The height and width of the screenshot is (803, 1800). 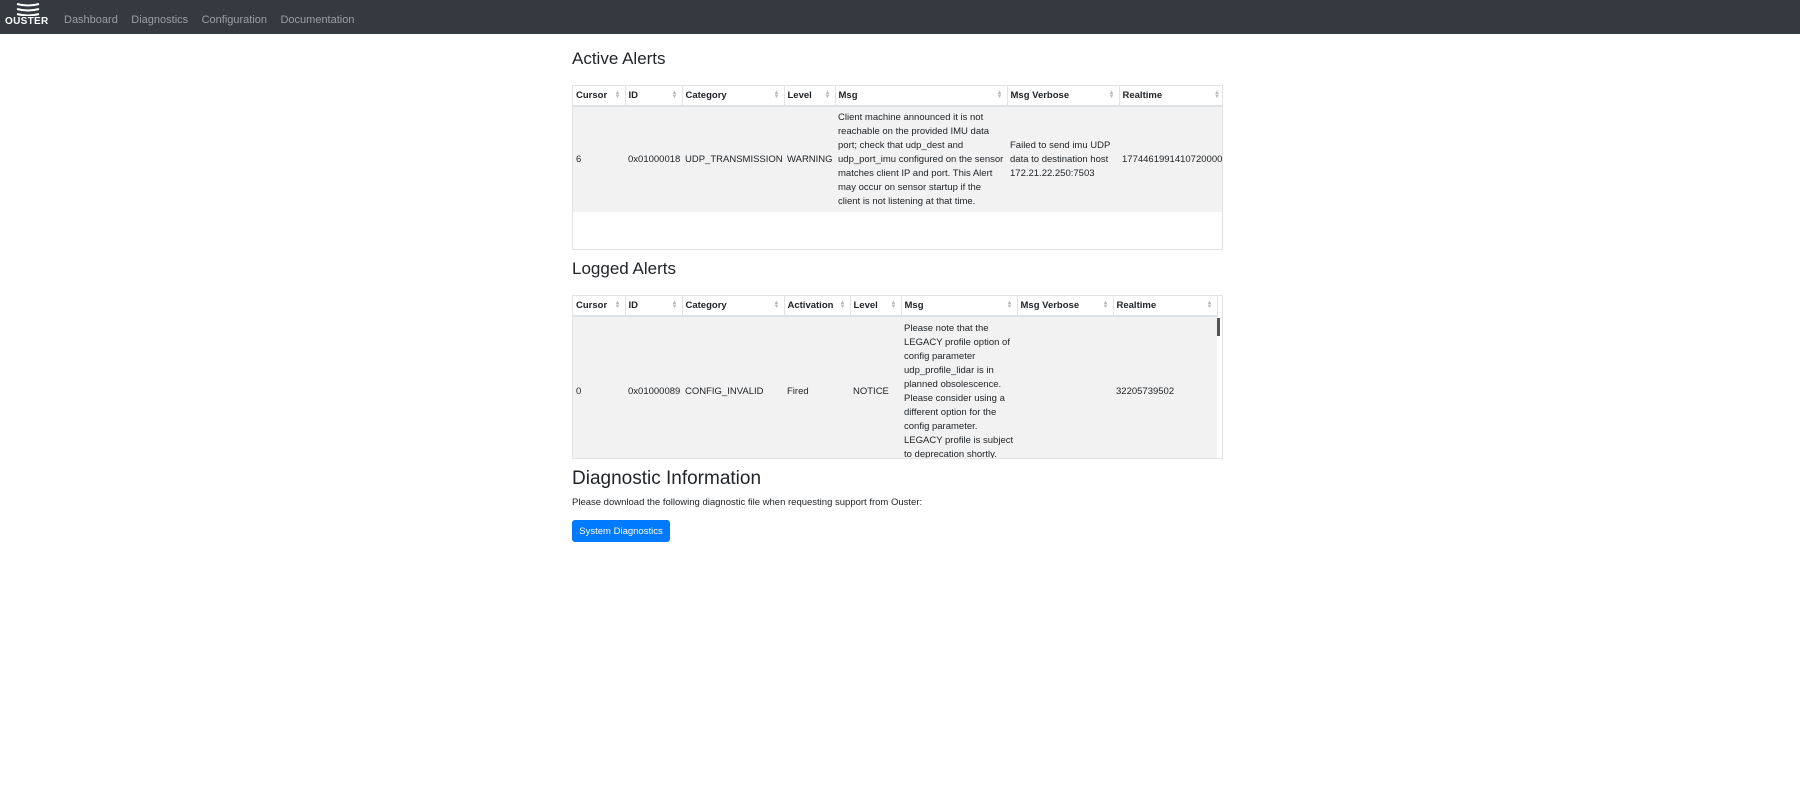 What do you see at coordinates (621, 531) in the screenshot?
I see `system-diagnostics-button: System Diagnostics` at bounding box center [621, 531].